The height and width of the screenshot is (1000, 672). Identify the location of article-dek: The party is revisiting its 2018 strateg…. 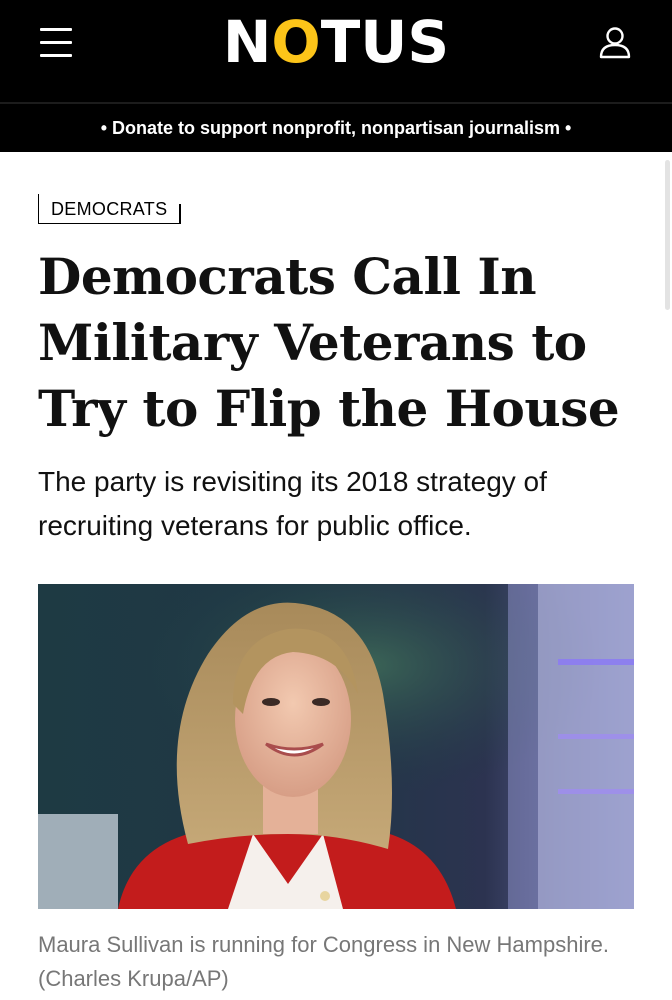
(292, 503).